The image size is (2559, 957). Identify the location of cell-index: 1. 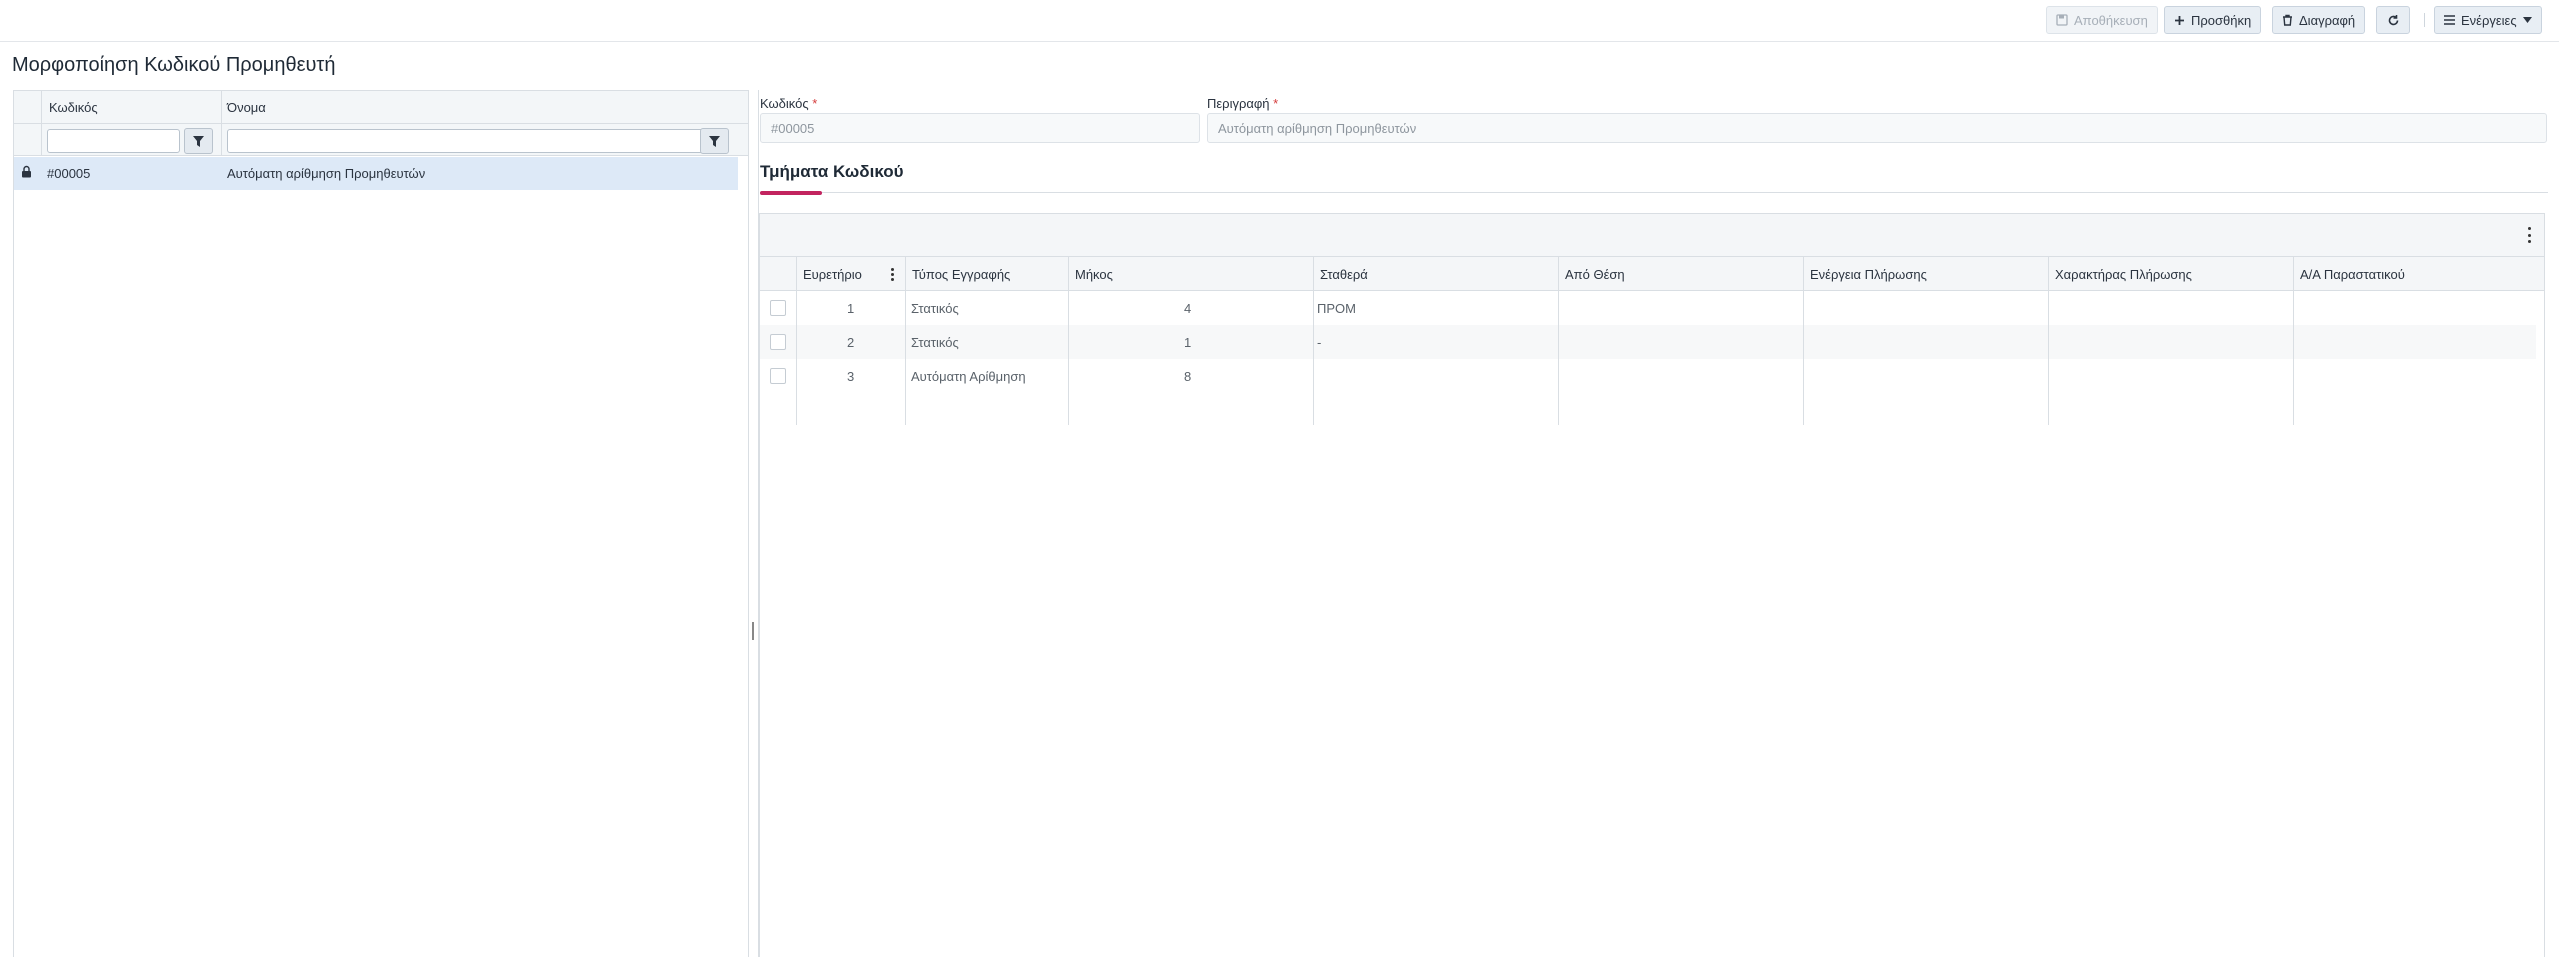
(851, 308).